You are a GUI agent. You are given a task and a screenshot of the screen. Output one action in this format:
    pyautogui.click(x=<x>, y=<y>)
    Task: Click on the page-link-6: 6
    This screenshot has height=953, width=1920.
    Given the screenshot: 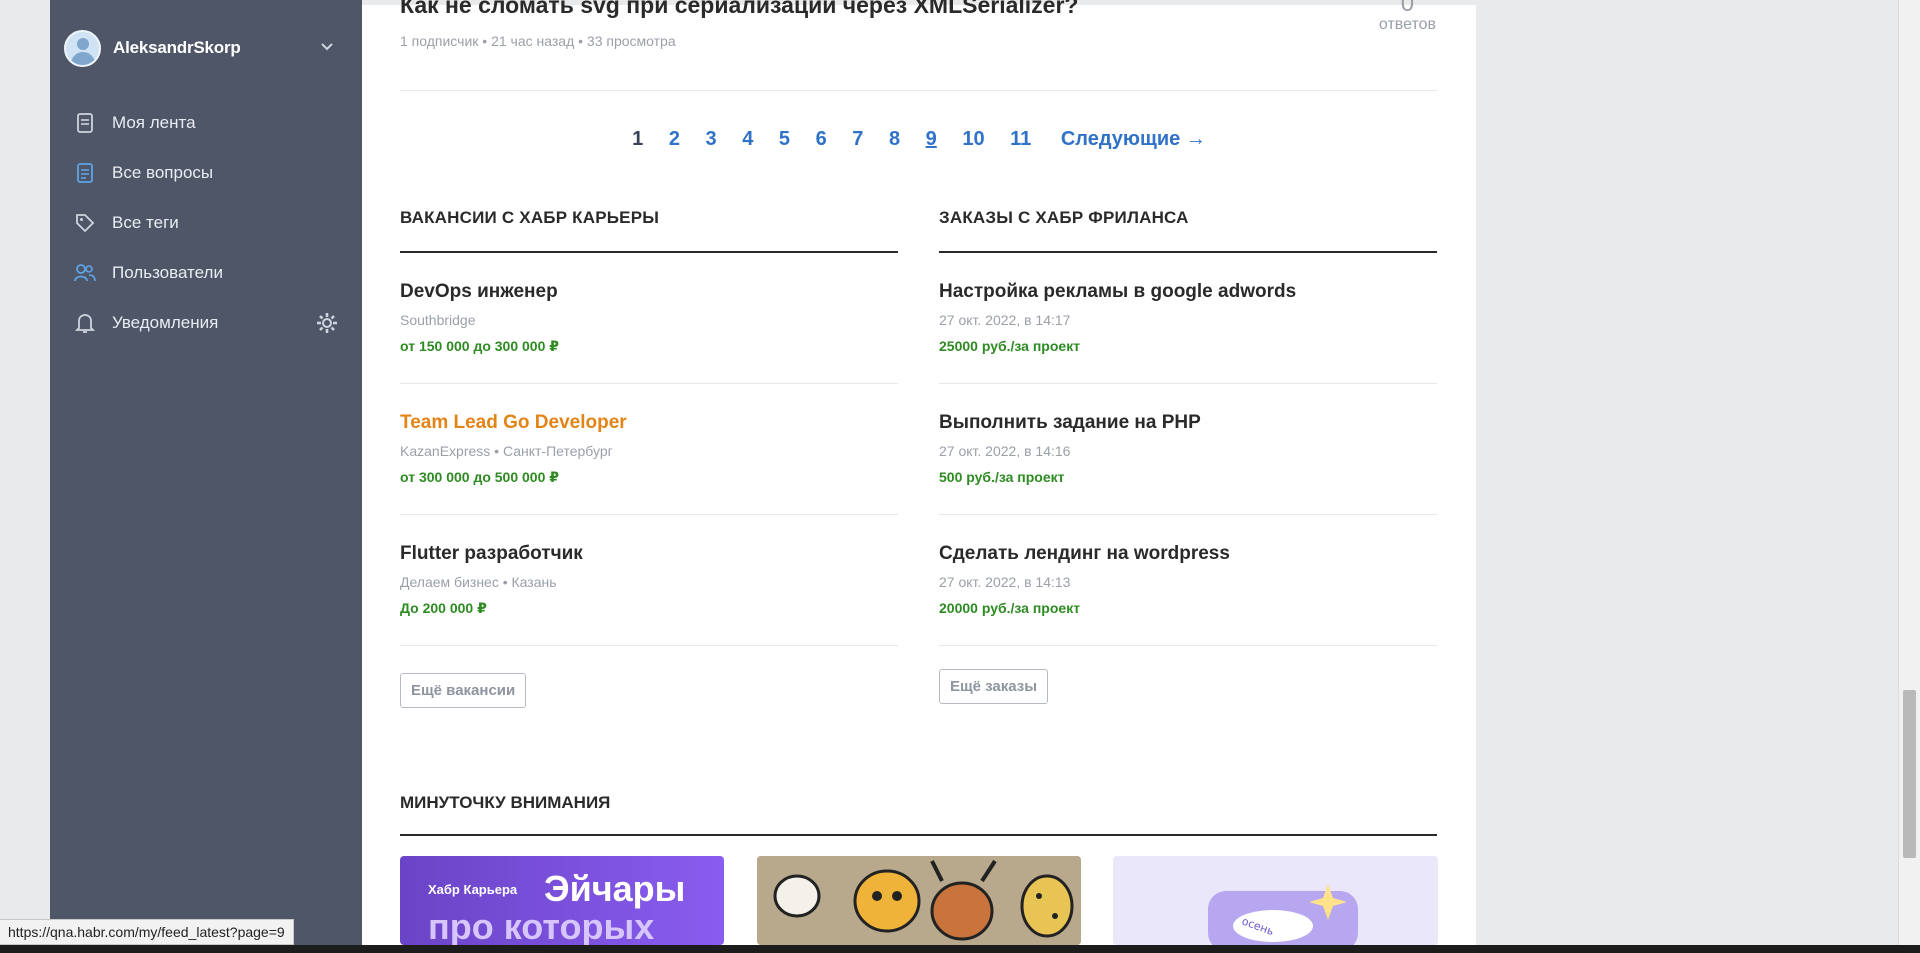 What is the action you would take?
    pyautogui.click(x=821, y=139)
    